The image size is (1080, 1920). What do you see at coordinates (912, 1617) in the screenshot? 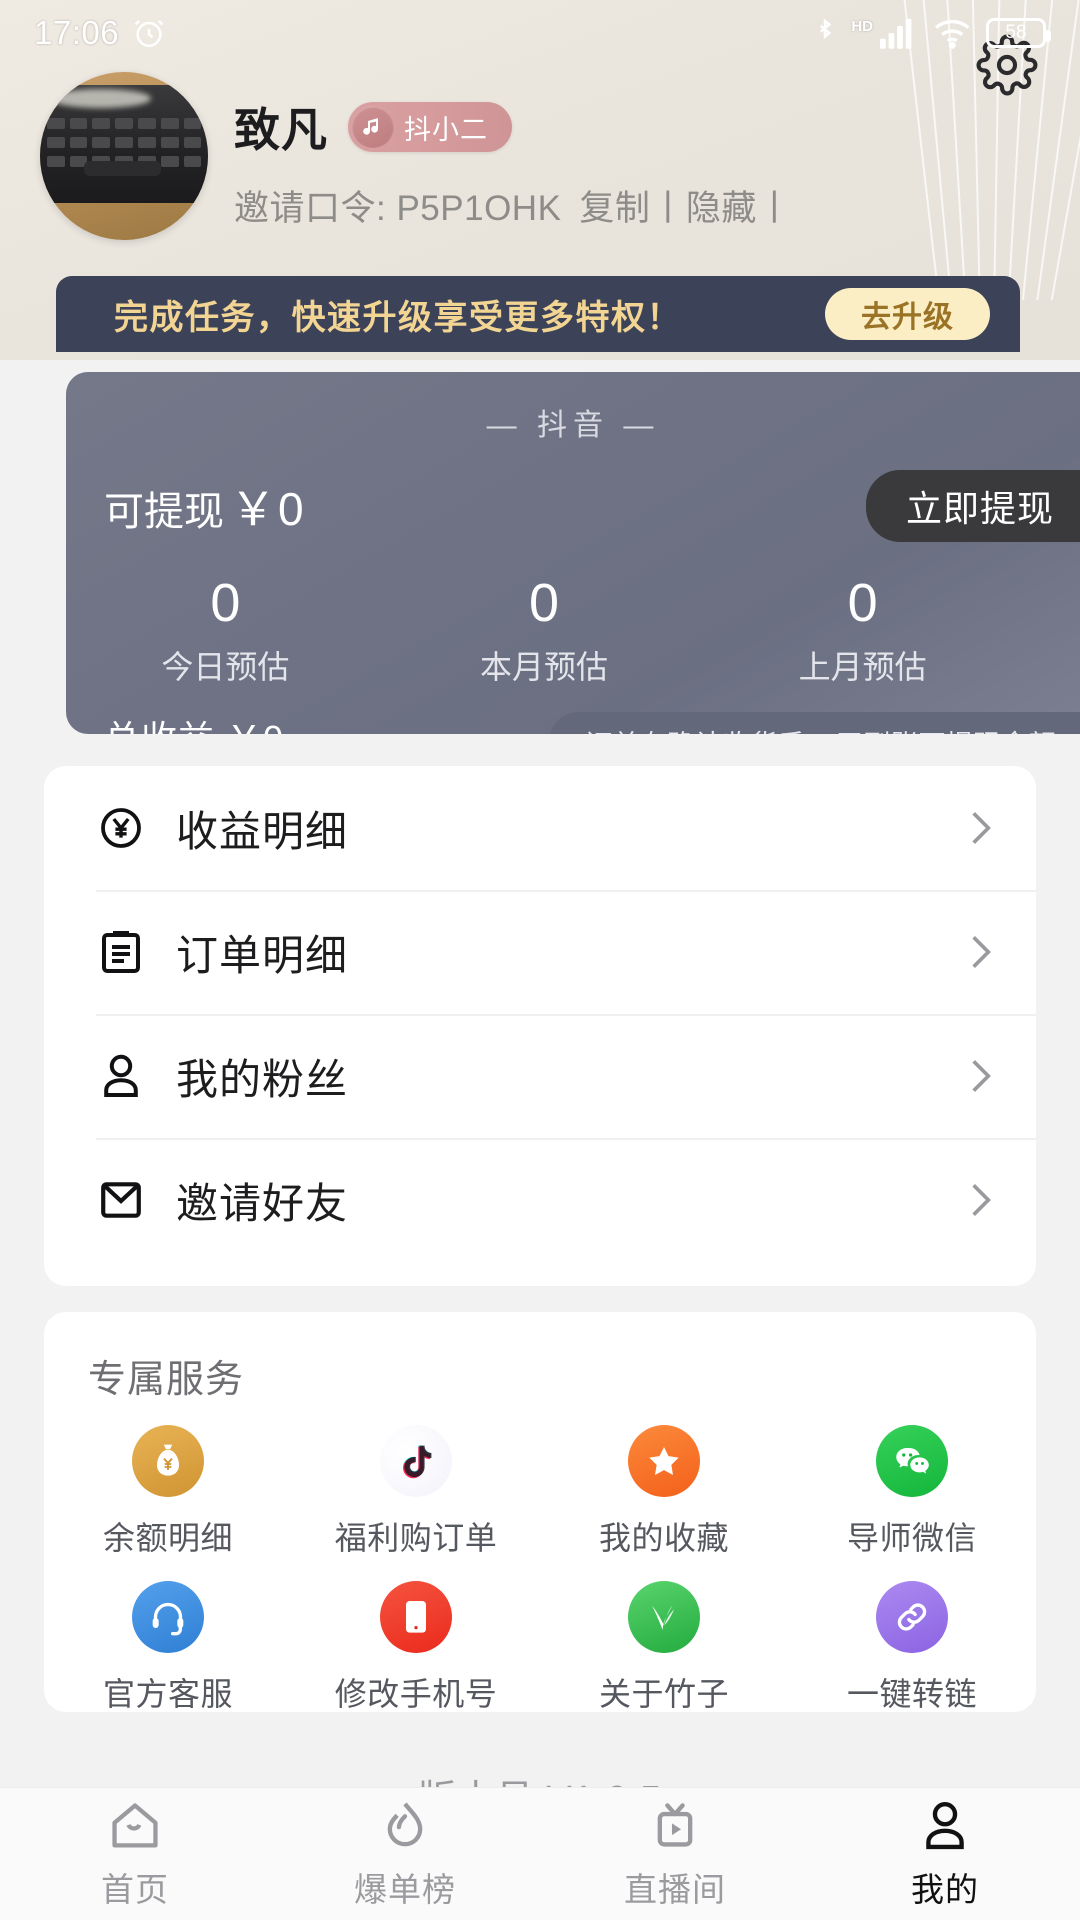
I see `link-icon` at bounding box center [912, 1617].